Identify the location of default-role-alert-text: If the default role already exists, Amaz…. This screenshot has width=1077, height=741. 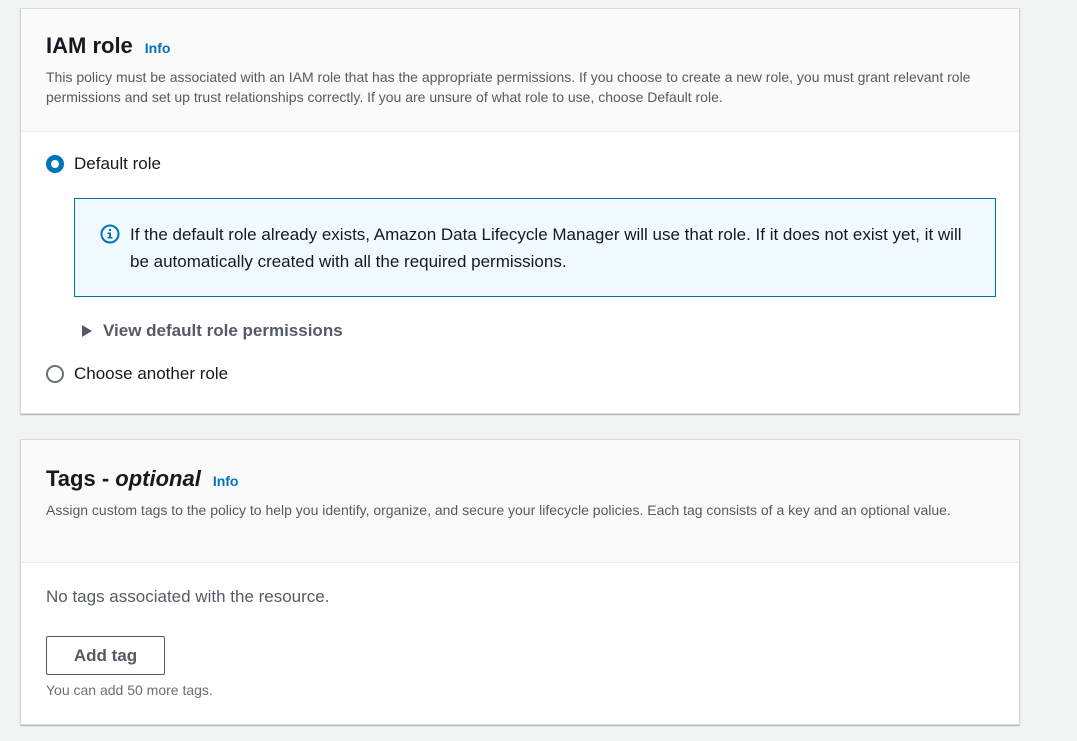
(546, 248).